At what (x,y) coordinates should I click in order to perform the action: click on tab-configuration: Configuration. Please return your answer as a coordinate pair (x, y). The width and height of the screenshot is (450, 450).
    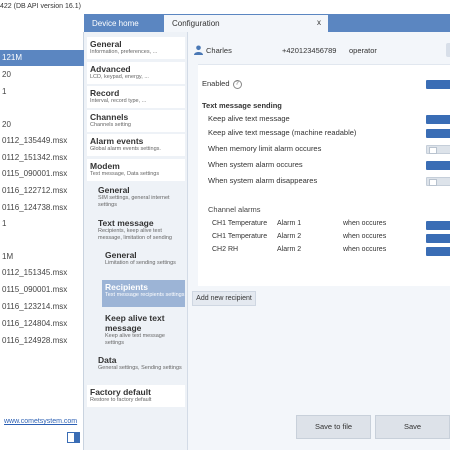
    Looking at the image, I should click on (246, 23).